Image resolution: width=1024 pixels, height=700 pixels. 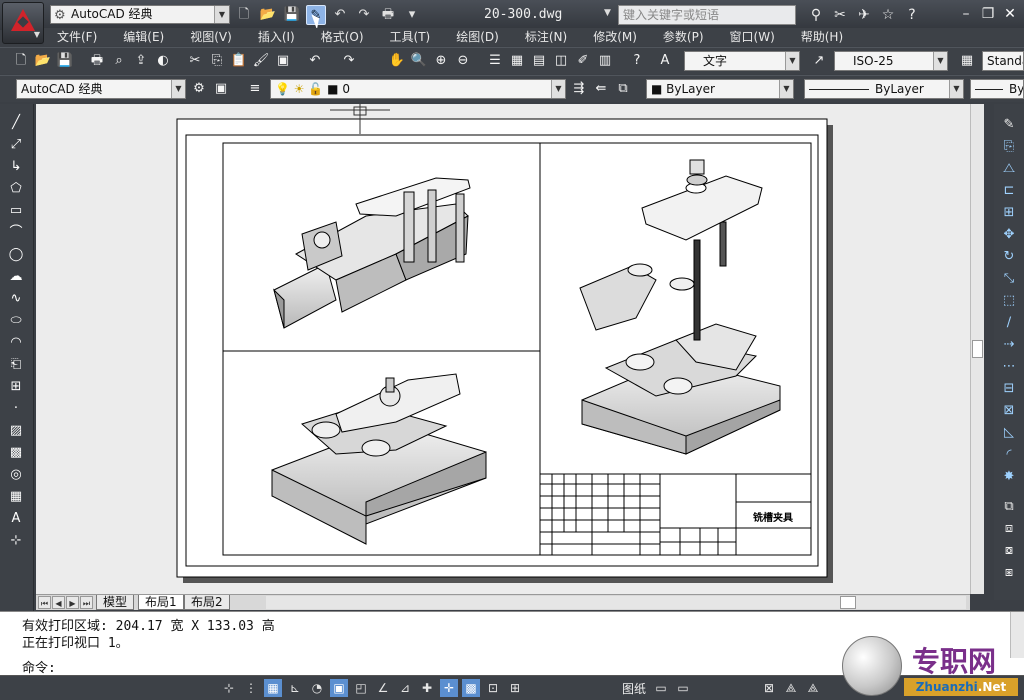 I want to click on layer-previous-icon: ⇚, so click(x=601, y=89).